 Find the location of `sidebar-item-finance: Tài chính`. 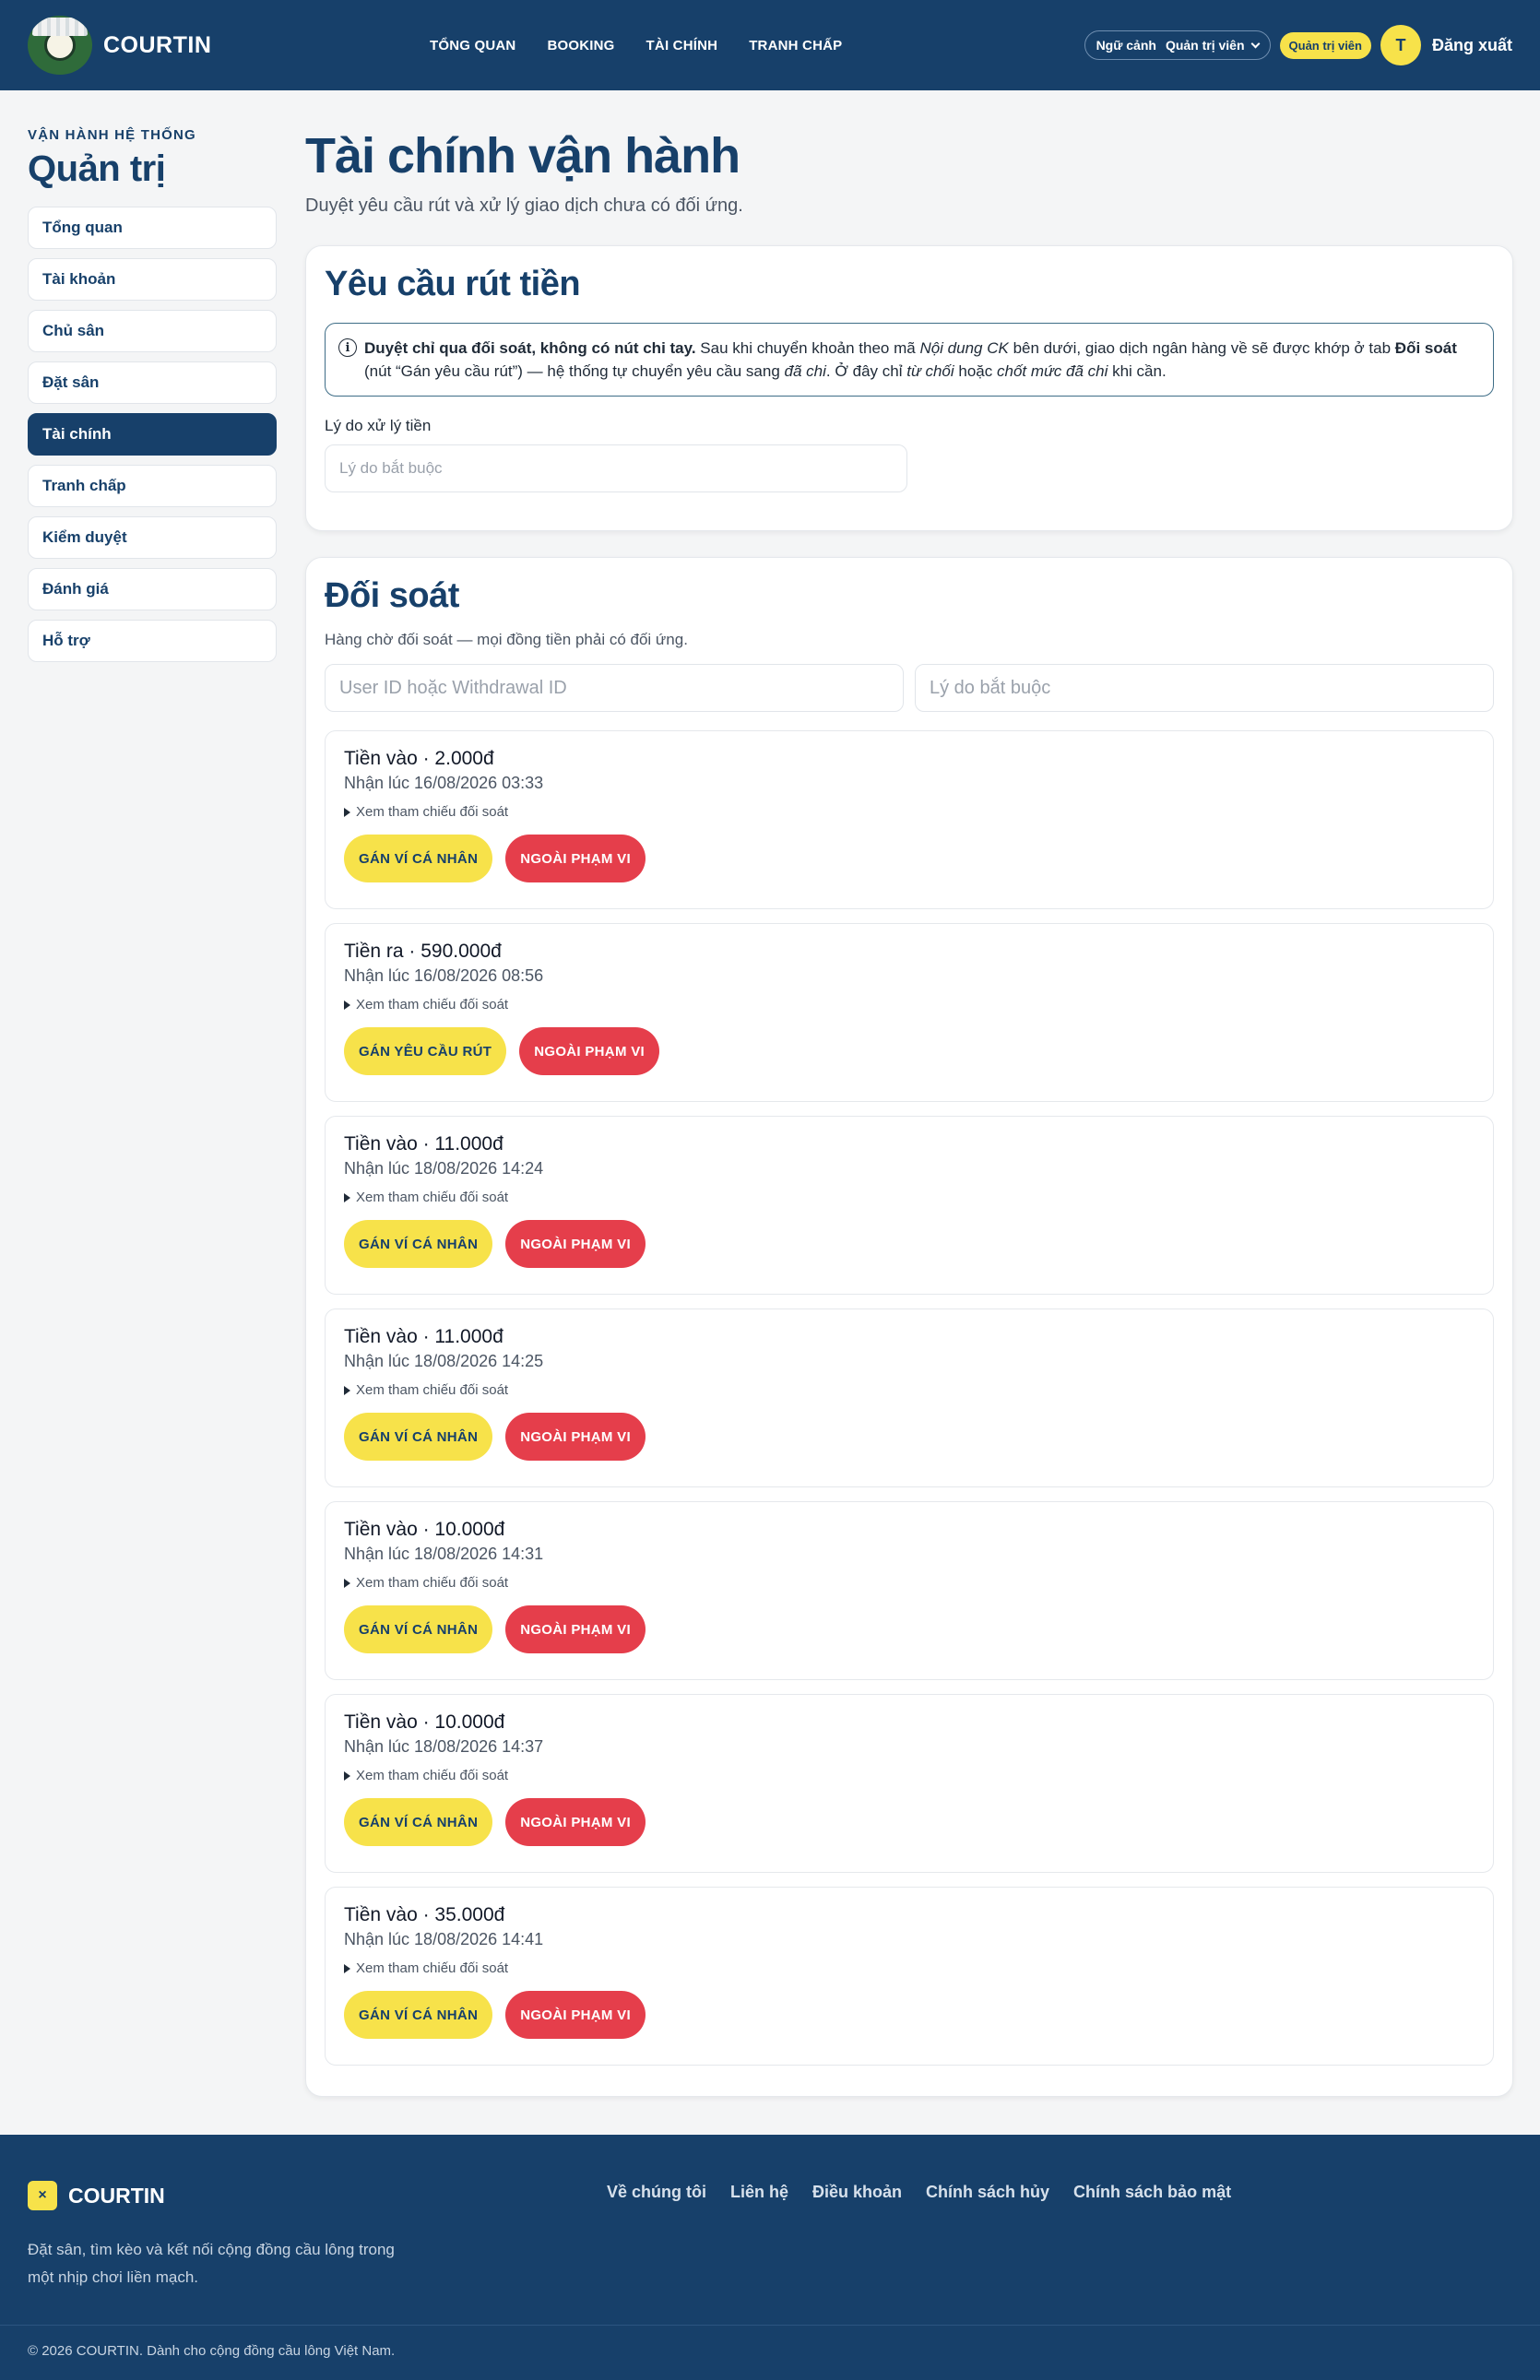

sidebar-item-finance: Tài chính is located at coordinates (152, 434).